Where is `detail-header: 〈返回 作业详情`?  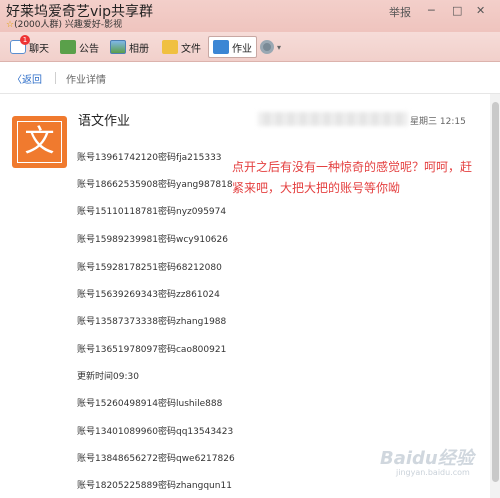 detail-header: 〈返回 作业详情 is located at coordinates (250, 78).